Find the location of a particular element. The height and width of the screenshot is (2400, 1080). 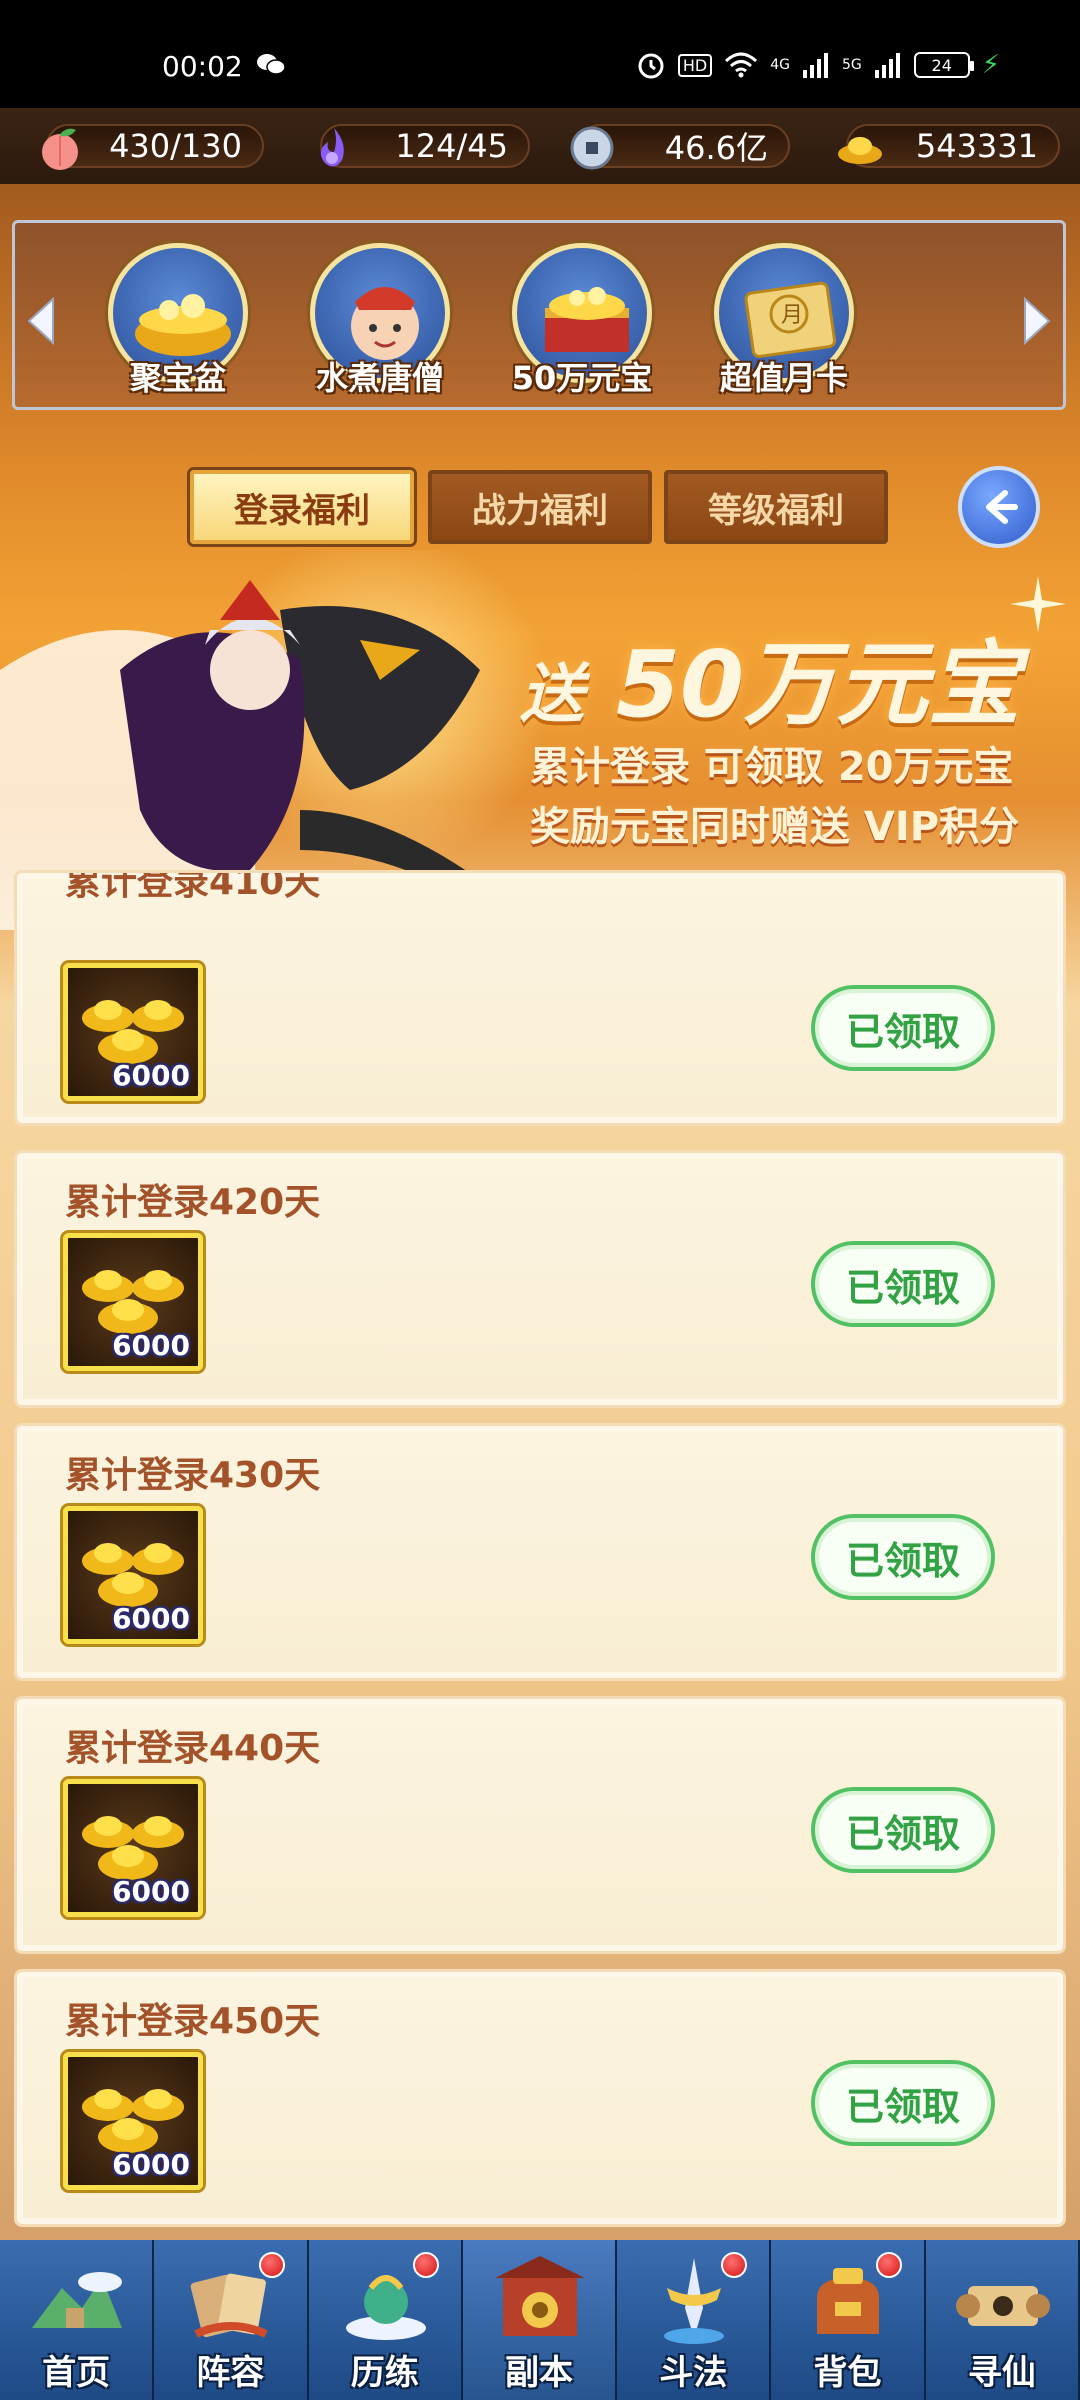

coin-icon is located at coordinates (592, 148).